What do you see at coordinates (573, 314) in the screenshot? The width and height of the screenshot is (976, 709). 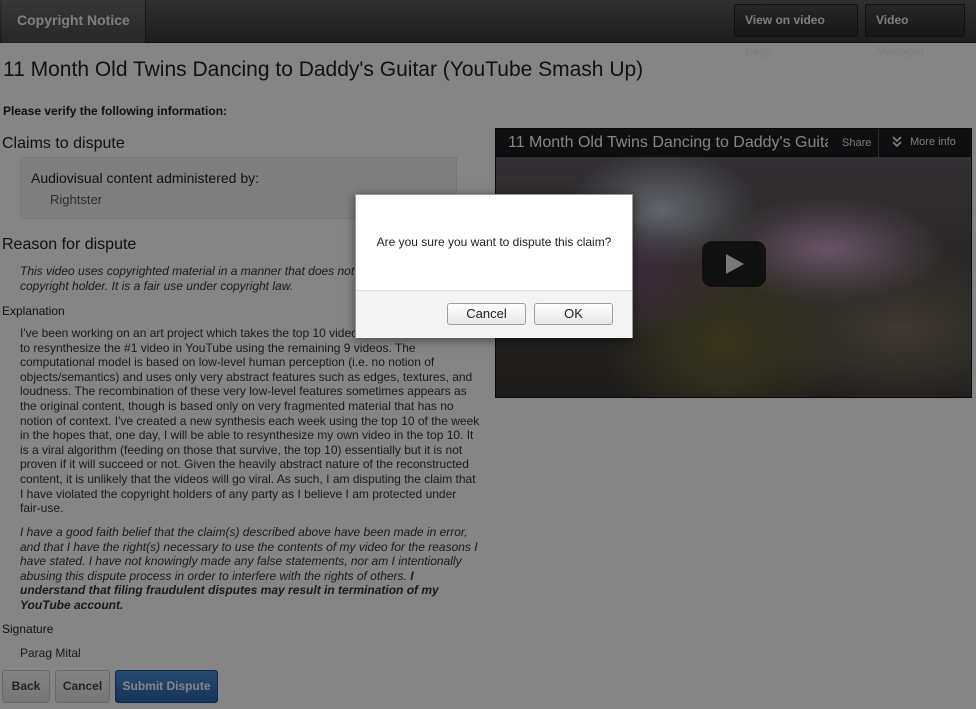 I see `dialog-ok-button: OK` at bounding box center [573, 314].